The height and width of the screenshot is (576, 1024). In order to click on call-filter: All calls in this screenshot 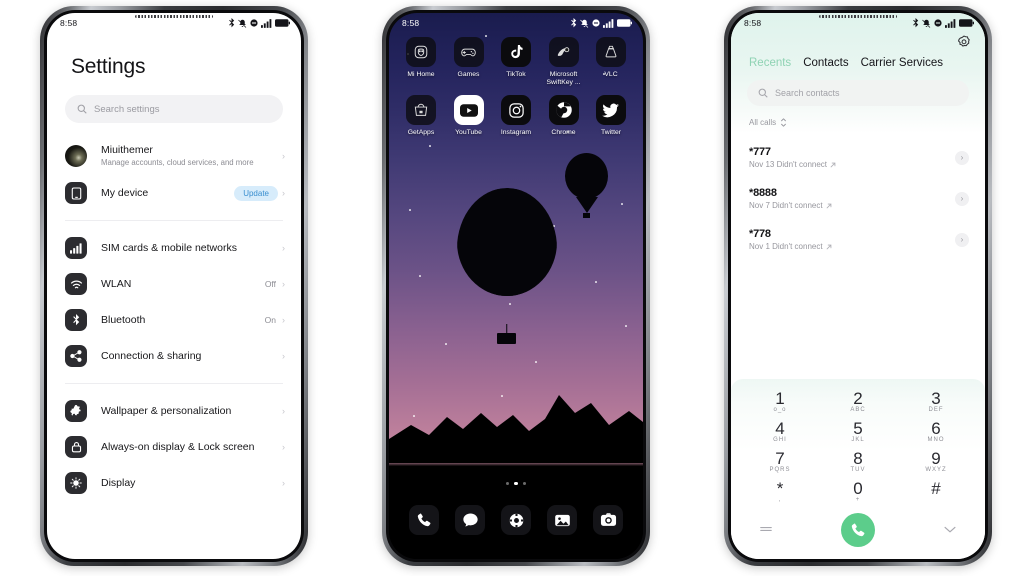, I will do `click(858, 116)`.